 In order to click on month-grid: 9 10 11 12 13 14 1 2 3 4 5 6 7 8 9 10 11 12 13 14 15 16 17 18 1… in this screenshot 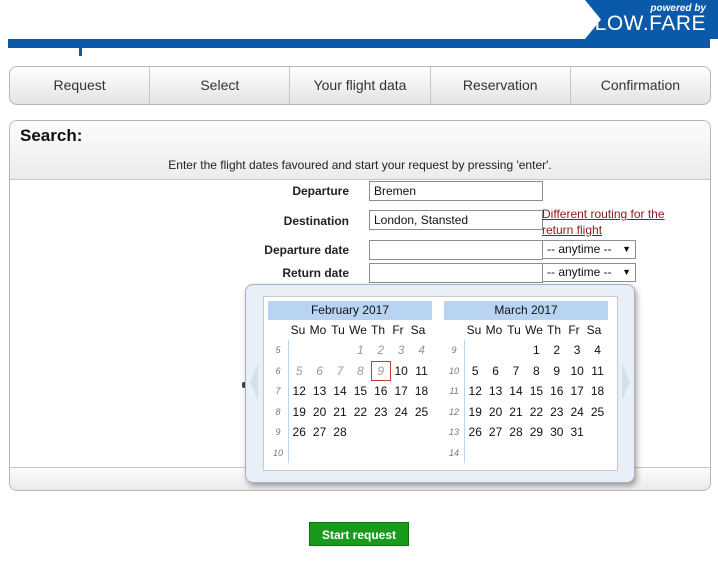, I will do `click(526, 401)`.